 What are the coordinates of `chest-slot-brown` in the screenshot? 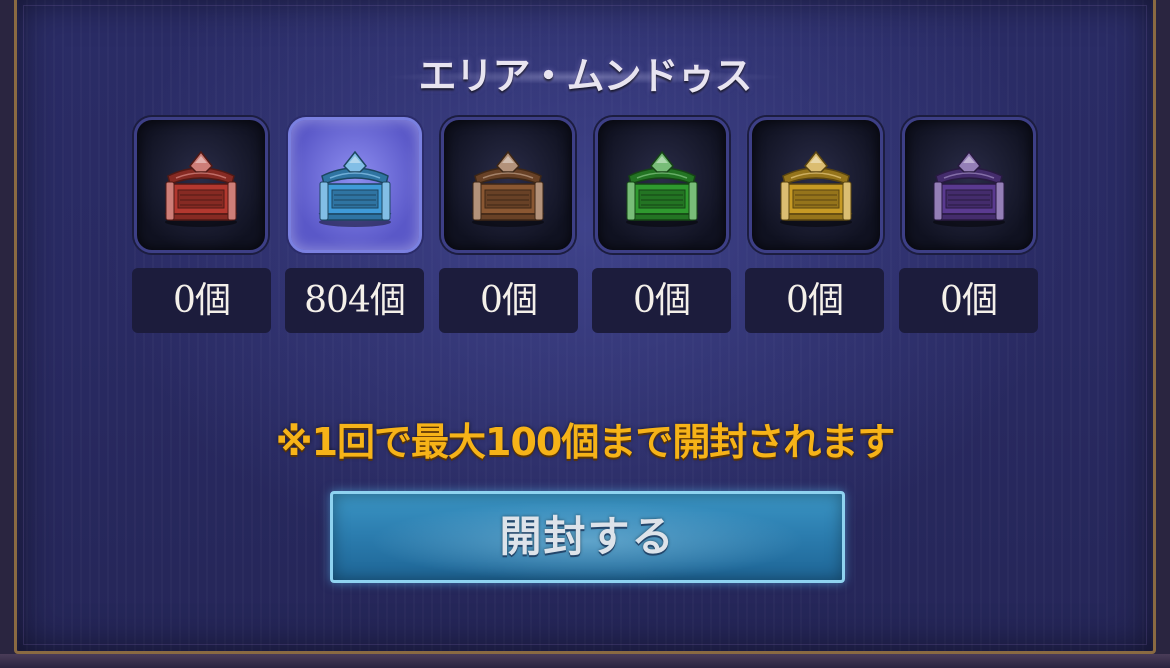 It's located at (508, 185).